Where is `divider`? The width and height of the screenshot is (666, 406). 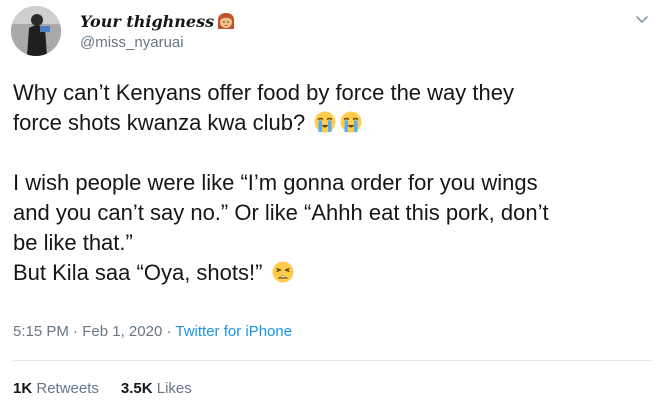
divider is located at coordinates (333, 360).